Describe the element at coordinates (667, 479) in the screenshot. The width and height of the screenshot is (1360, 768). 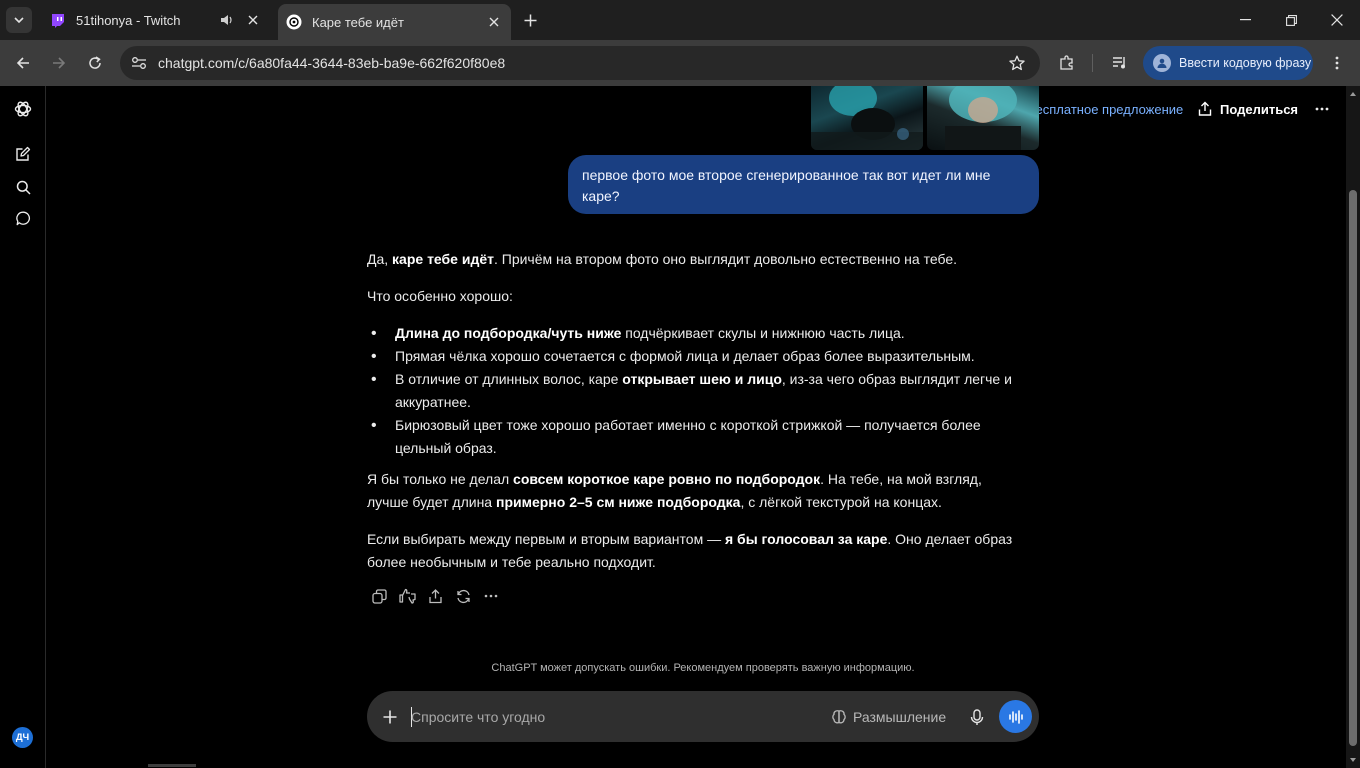
I see `bold-text: совсем короткое каре ровно по подбородок` at that location.